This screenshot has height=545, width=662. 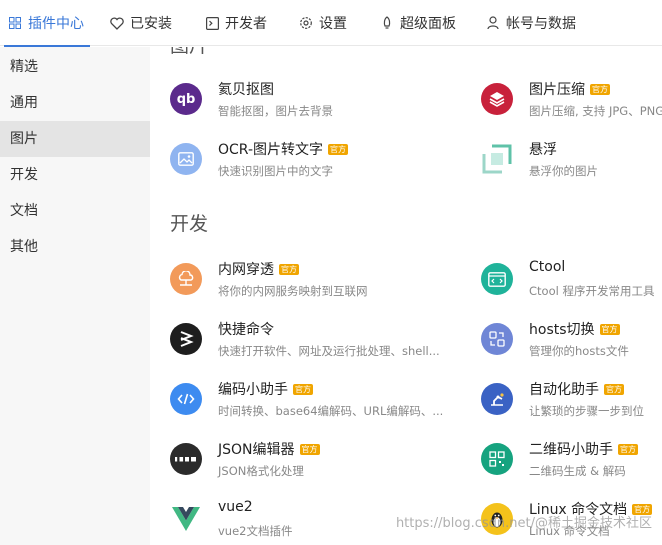 What do you see at coordinates (189, 52) in the screenshot?
I see `section-title-image: 图片` at bounding box center [189, 52].